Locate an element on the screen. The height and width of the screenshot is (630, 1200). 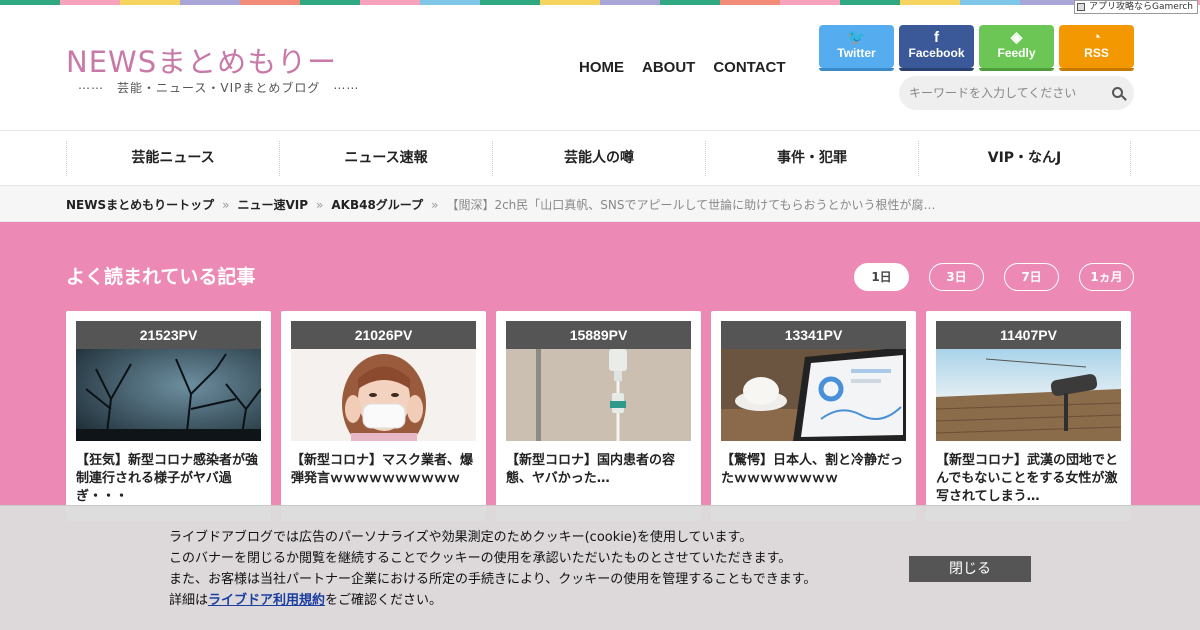
feedly-button: ◈ Feedly is located at coordinates (1016, 48).